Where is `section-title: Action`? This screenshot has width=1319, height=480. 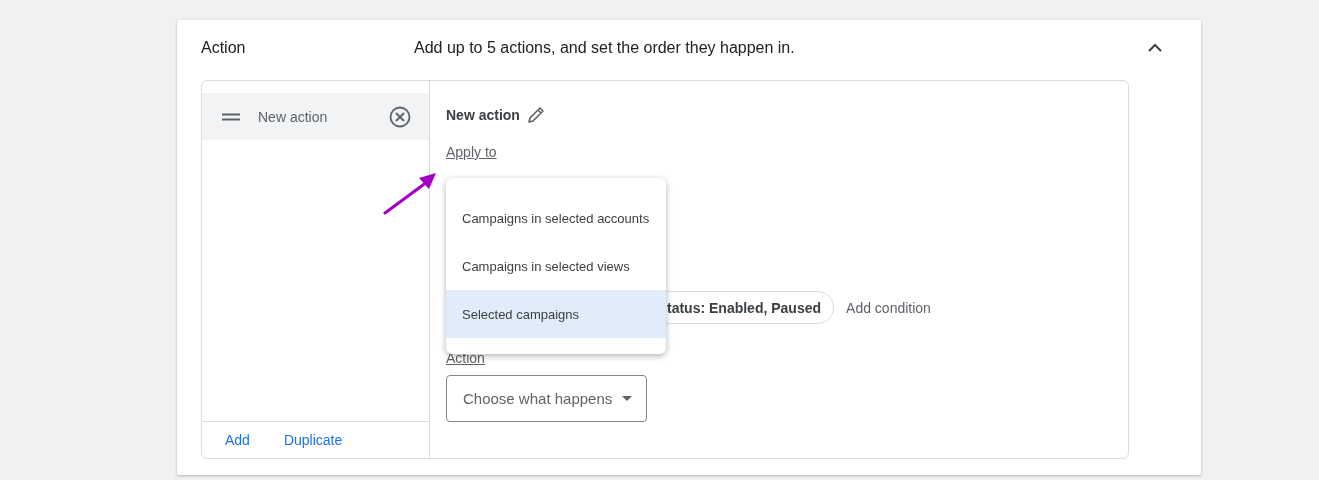 section-title: Action is located at coordinates (224, 48).